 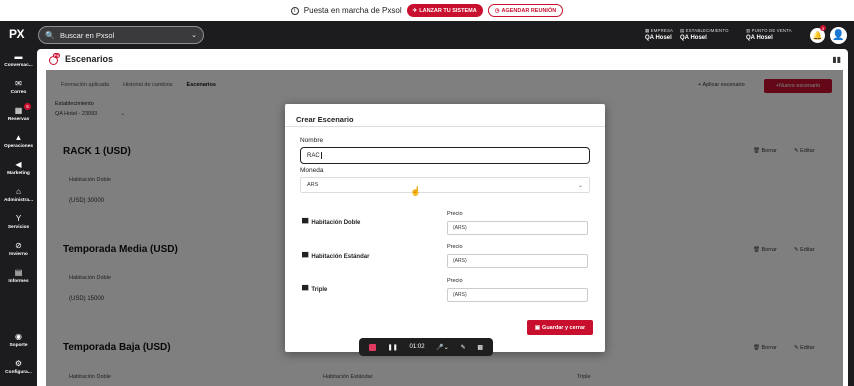 What do you see at coordinates (444, 10) in the screenshot?
I see `launch-system-button: ✈ LANZAR TU SISTEMA` at bounding box center [444, 10].